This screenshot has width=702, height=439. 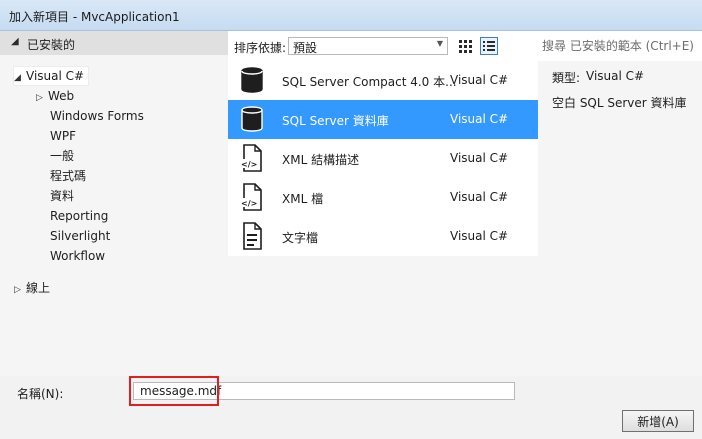 I want to click on dropdown-arrow-icon: ▼, so click(x=439, y=43).